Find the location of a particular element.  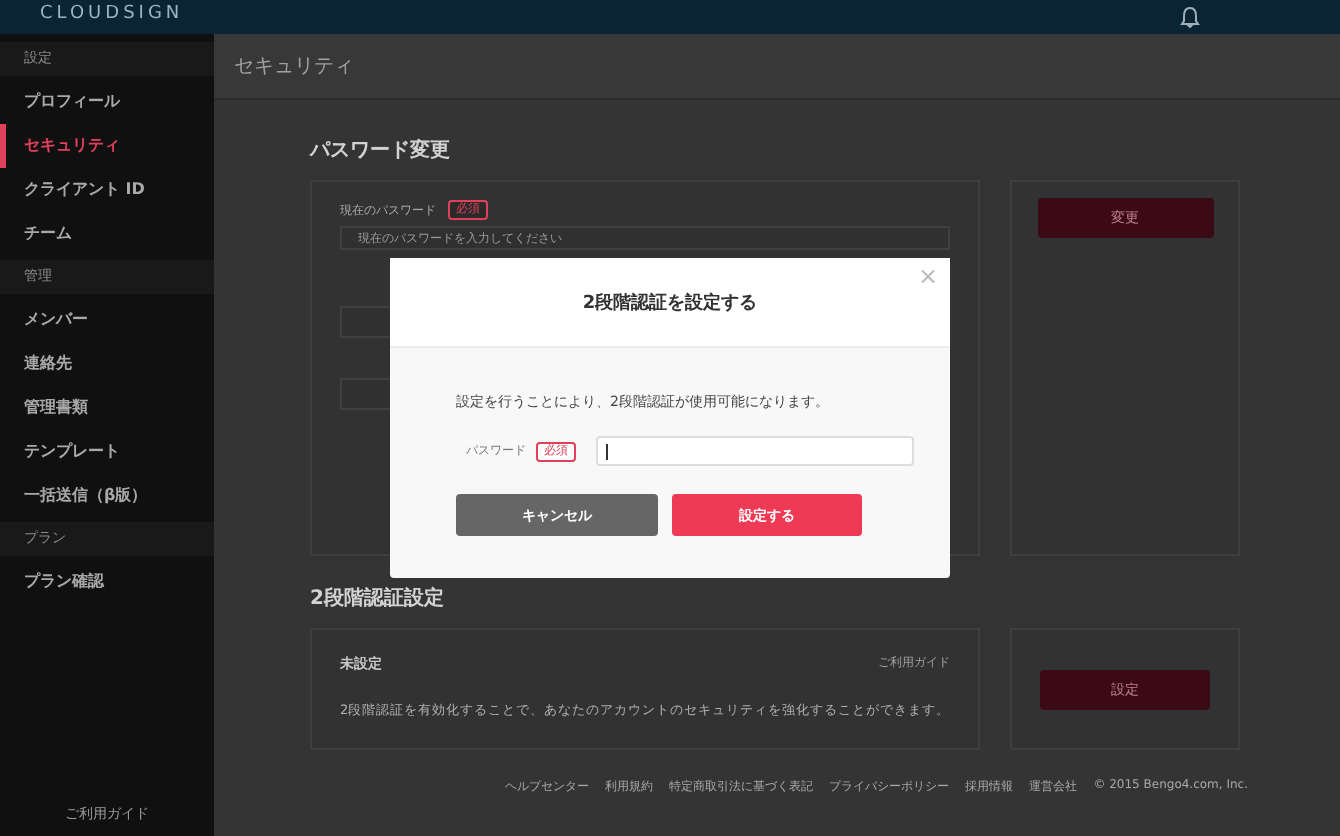

bell-icon is located at coordinates (1190, 17).